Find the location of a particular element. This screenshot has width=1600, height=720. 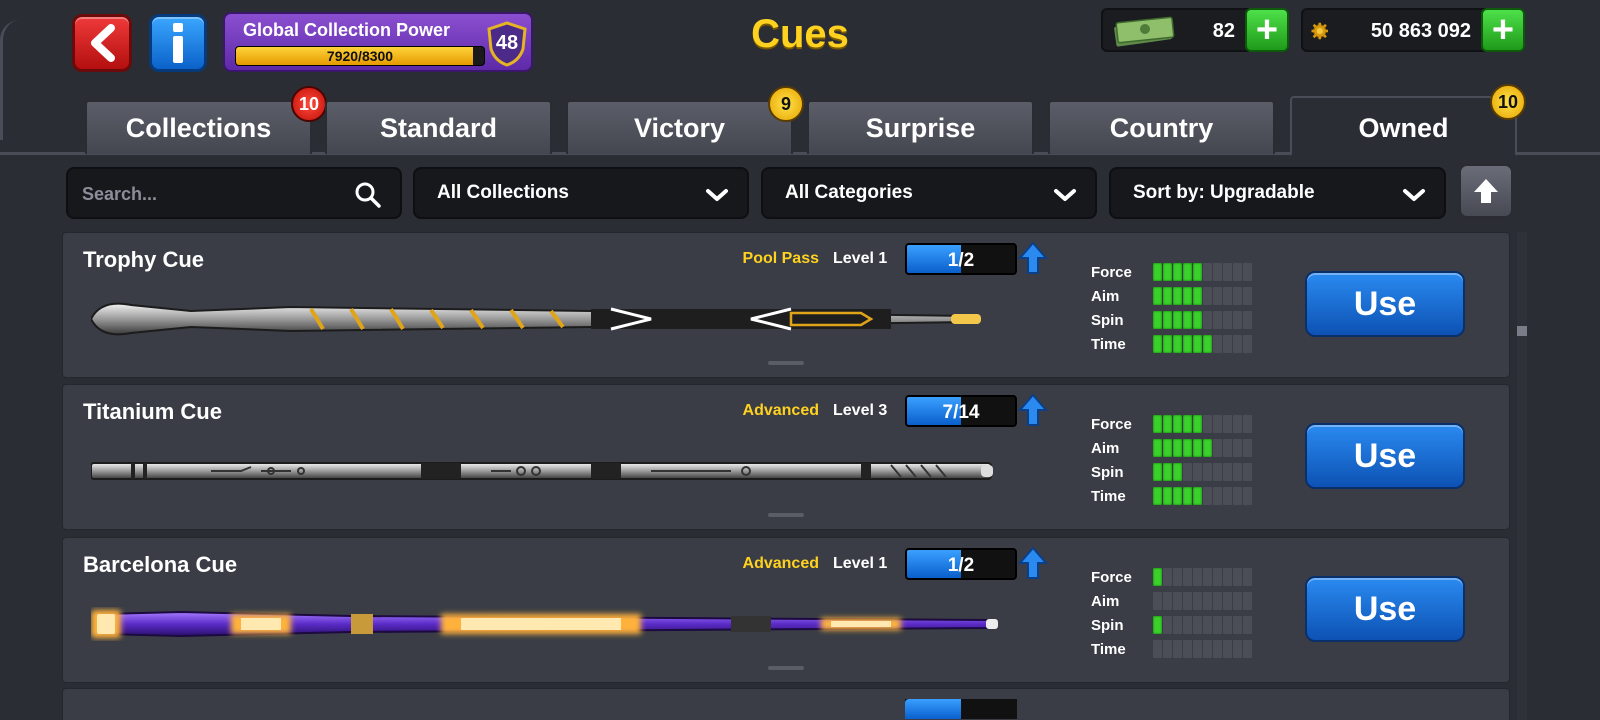

tab-surprise: Surprise is located at coordinates (920, 127).